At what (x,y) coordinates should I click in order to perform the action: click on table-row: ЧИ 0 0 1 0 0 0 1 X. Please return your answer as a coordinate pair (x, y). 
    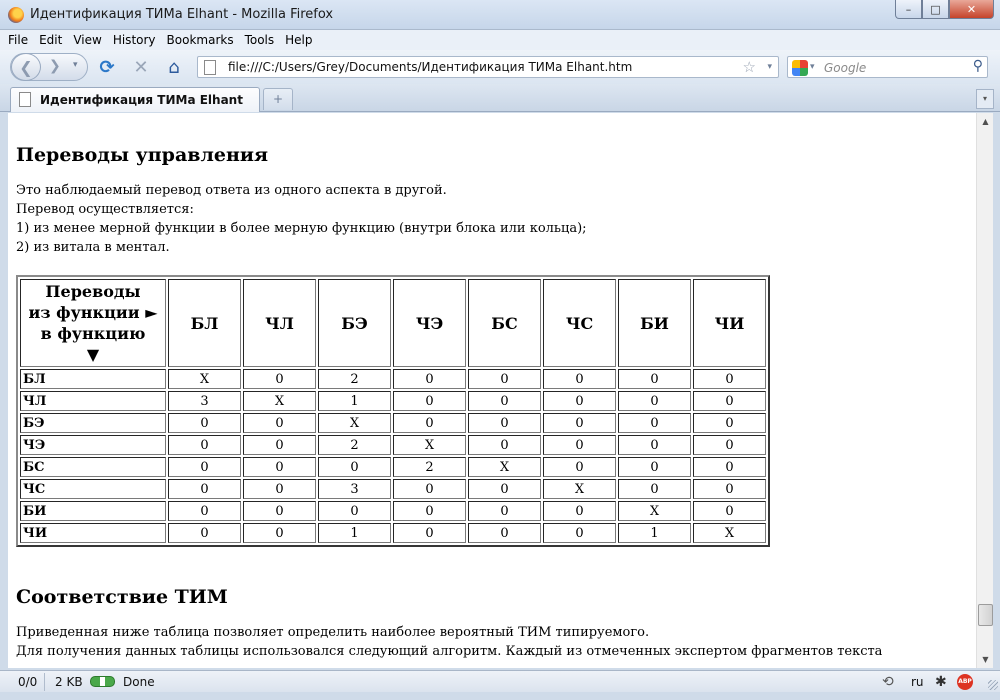
    Looking at the image, I should click on (393, 533).